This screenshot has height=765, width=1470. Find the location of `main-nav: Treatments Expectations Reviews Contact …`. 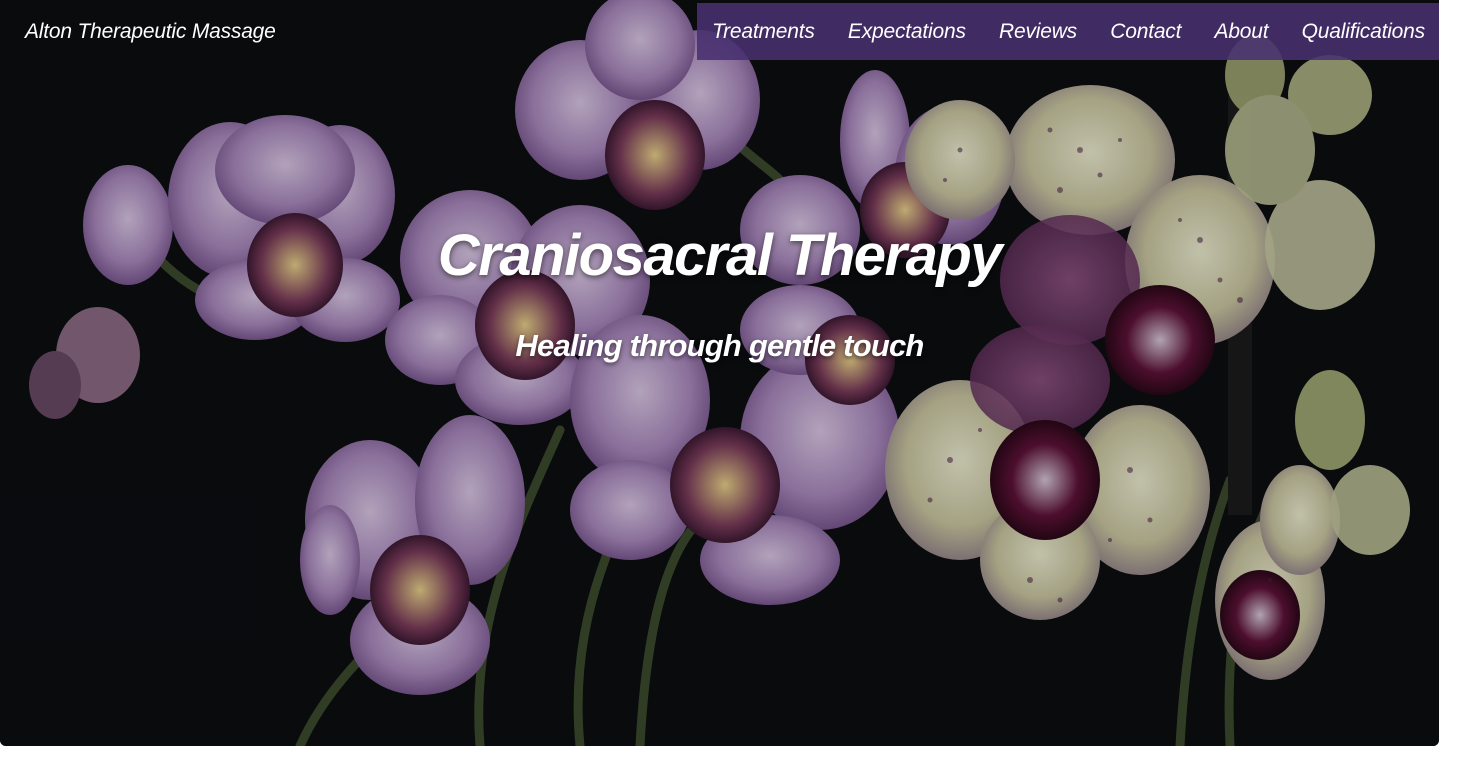

main-nav: Treatments Expectations Reviews Contact … is located at coordinates (1068, 31).